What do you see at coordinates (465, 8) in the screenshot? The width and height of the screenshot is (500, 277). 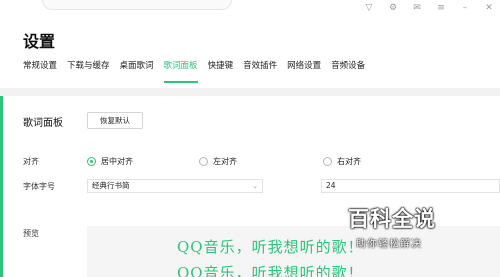 I see `minimize-icon: –` at bounding box center [465, 8].